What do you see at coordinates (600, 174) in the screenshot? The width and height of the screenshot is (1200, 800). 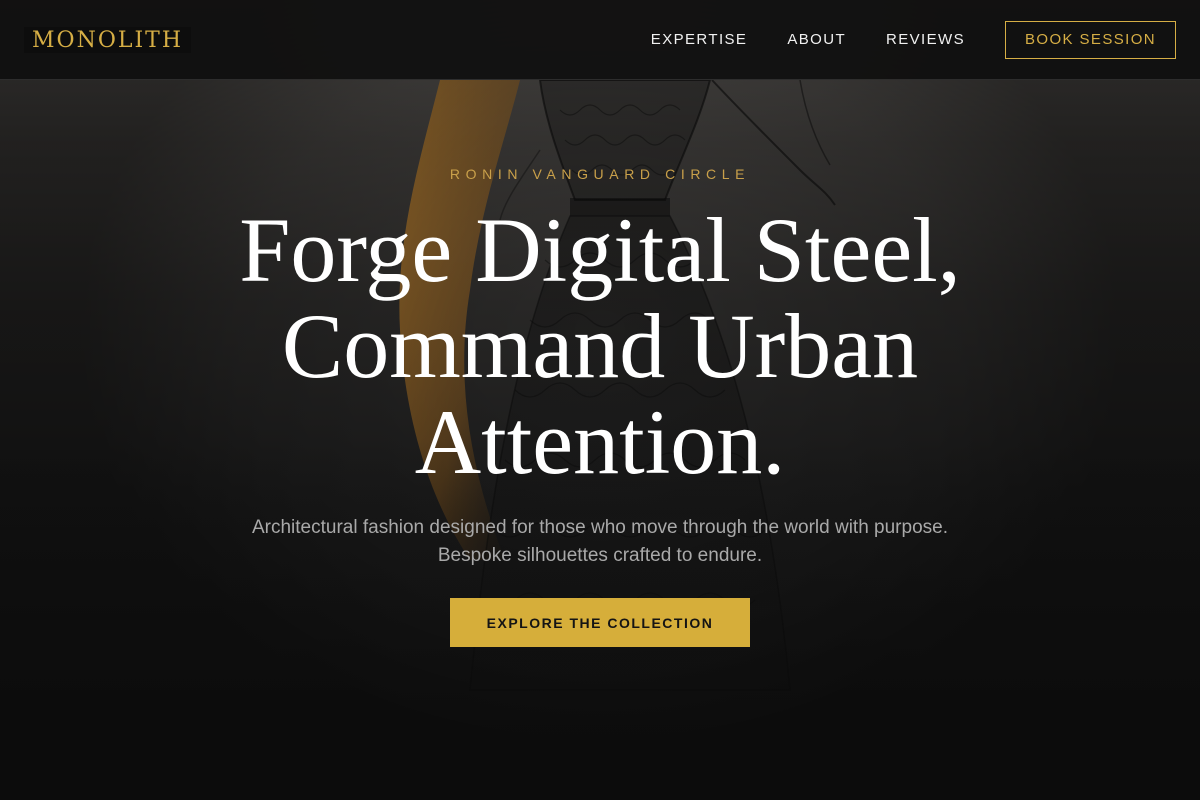 I see `hero-eyebrow: RONIN VANGUARD CIRCLE` at bounding box center [600, 174].